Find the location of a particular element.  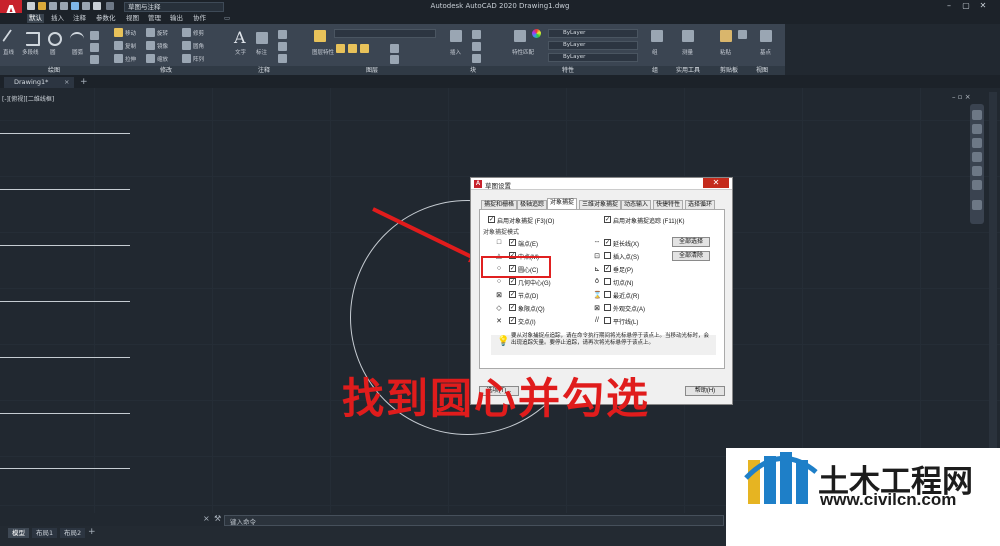

extension-checkbox: ✓ is located at coordinates (607, 242).